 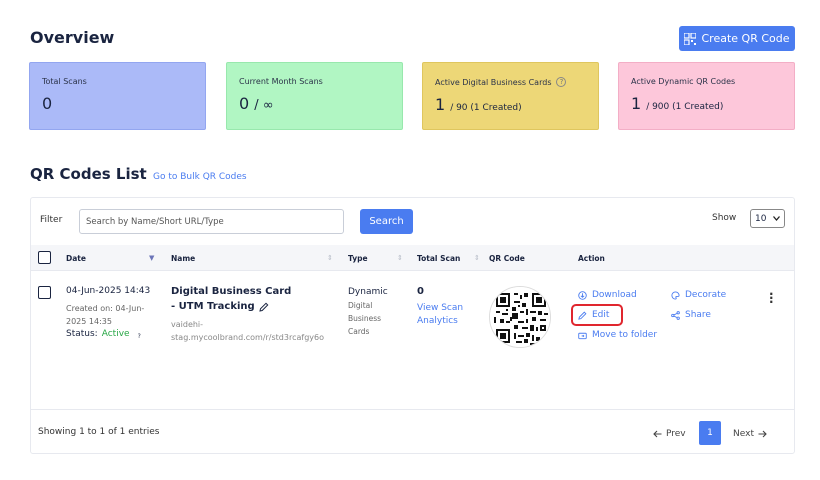 What do you see at coordinates (685, 107) in the screenshot?
I see `stat-sub: / 900 (1 Created)` at bounding box center [685, 107].